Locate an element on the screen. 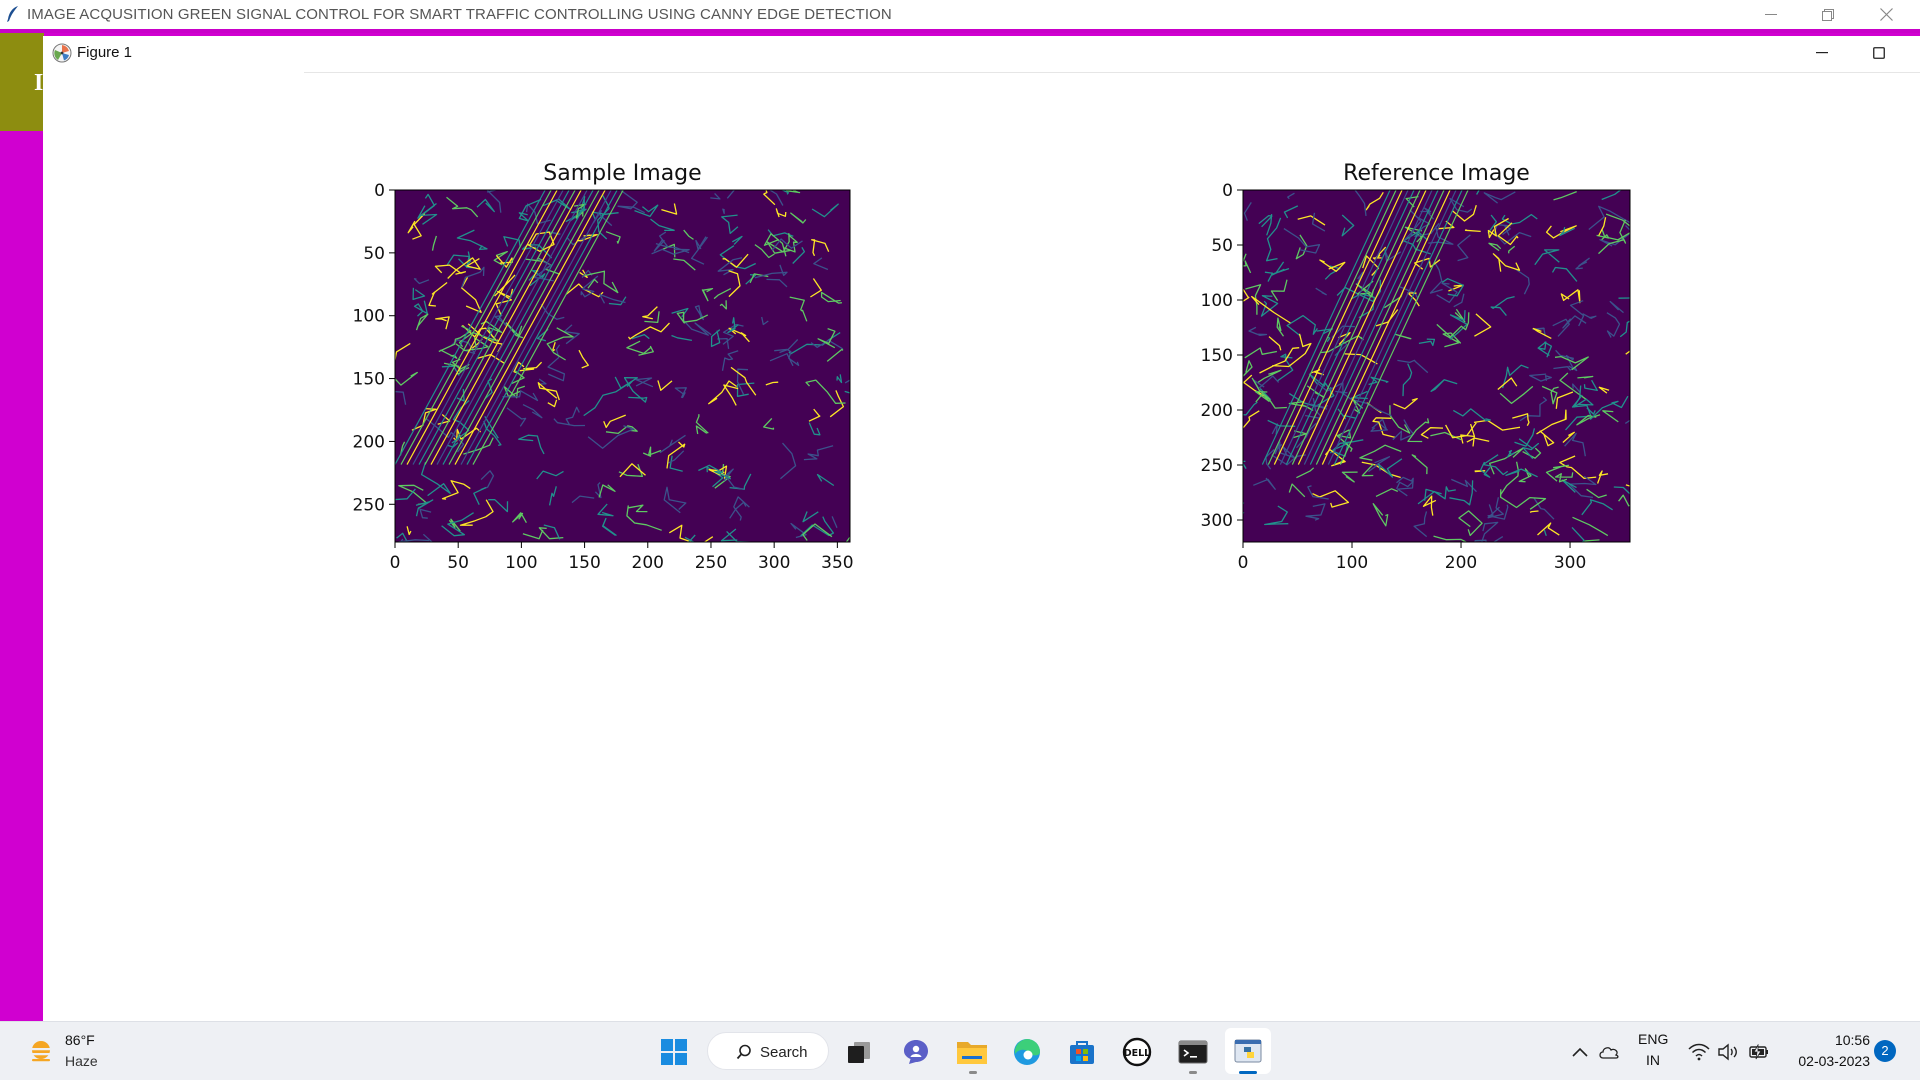 This screenshot has height=1080, width=1920. axes-title: Sample Image is located at coordinates (622, 173).